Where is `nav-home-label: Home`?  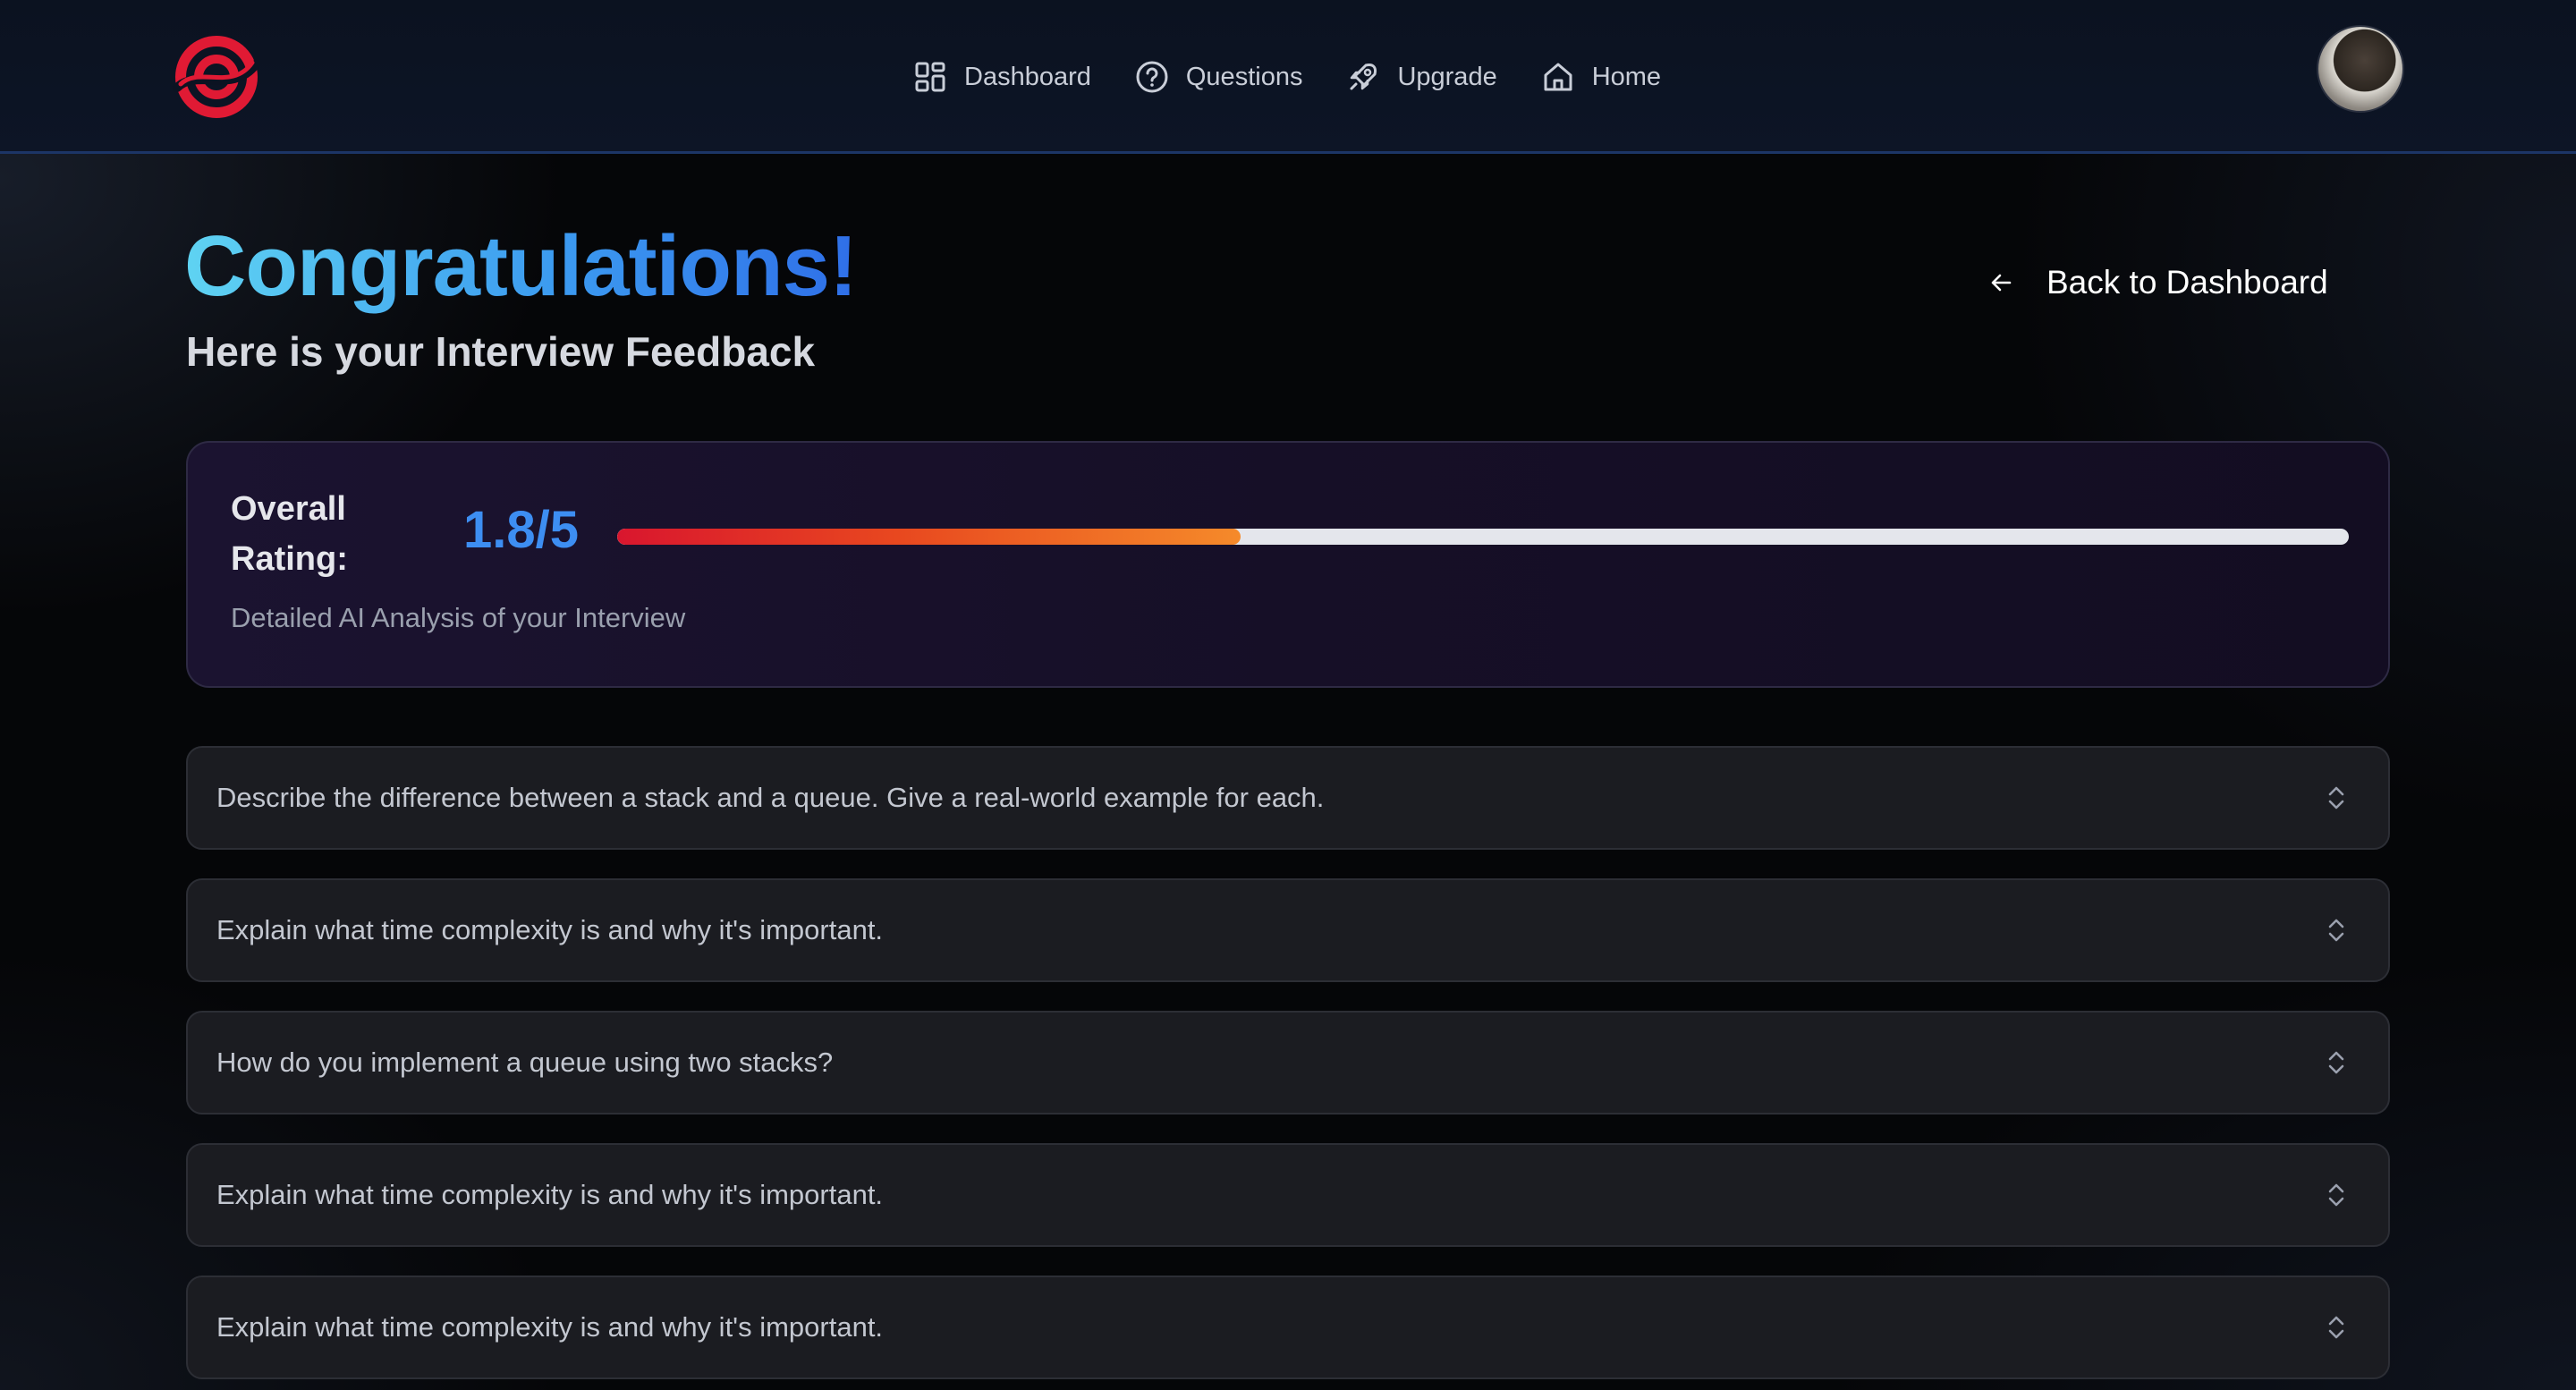
nav-home-label: Home is located at coordinates (1626, 76).